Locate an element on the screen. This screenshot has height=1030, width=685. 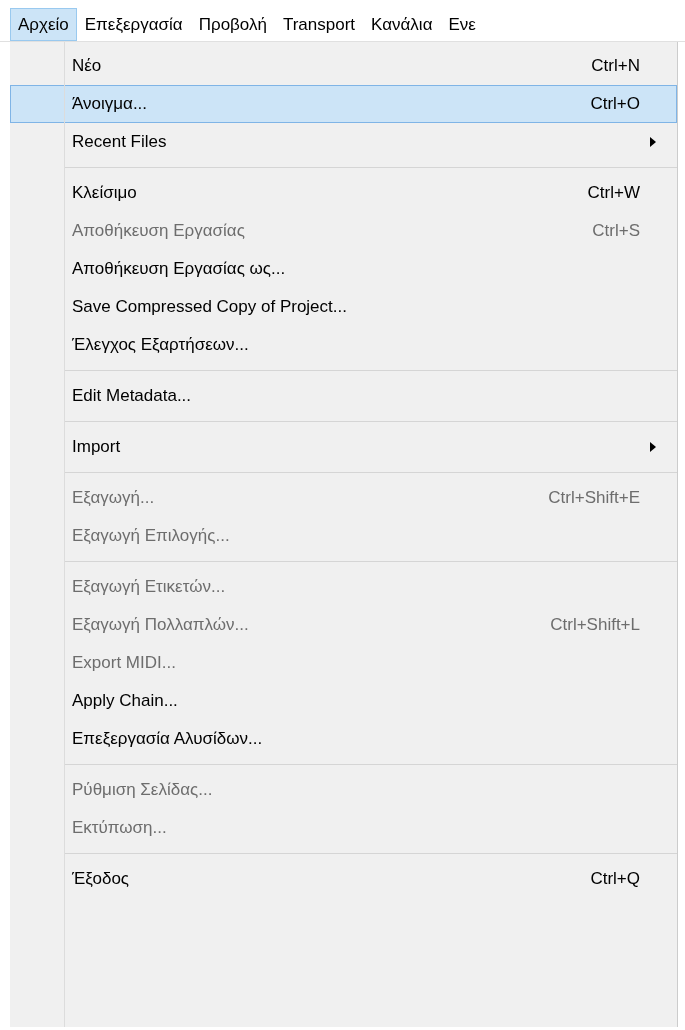
shortcut-label: Ctrl+W is located at coordinates (613, 193).